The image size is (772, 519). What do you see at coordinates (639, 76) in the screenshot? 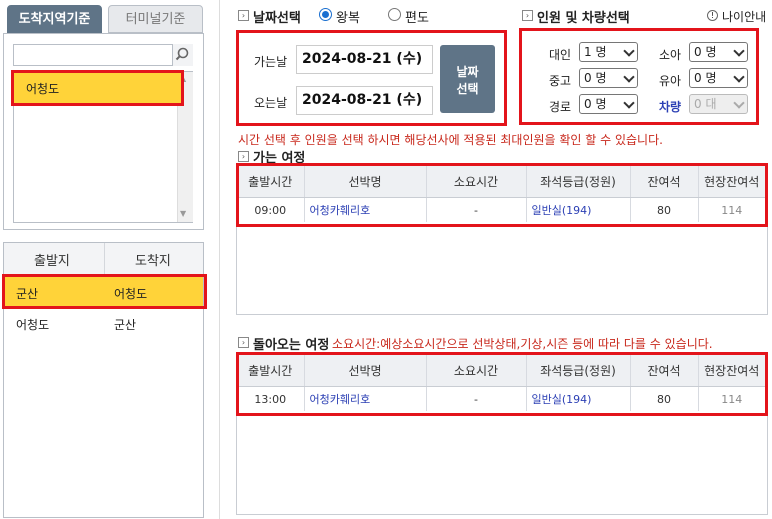
I see `highlight-people` at bounding box center [639, 76].